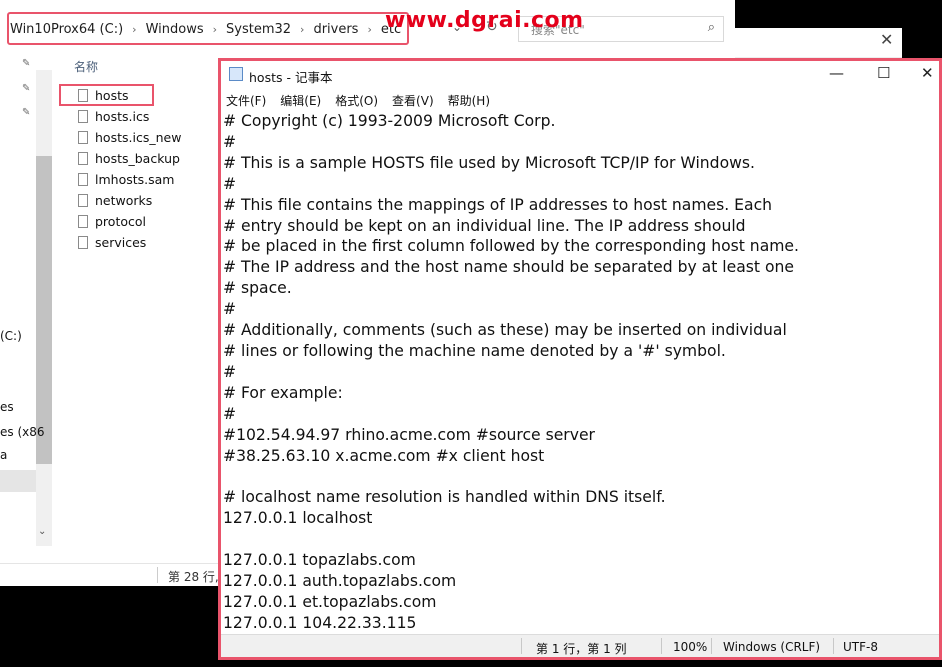  Describe the element at coordinates (356, 100) in the screenshot. I see `menu-format: 格式(O)` at that location.